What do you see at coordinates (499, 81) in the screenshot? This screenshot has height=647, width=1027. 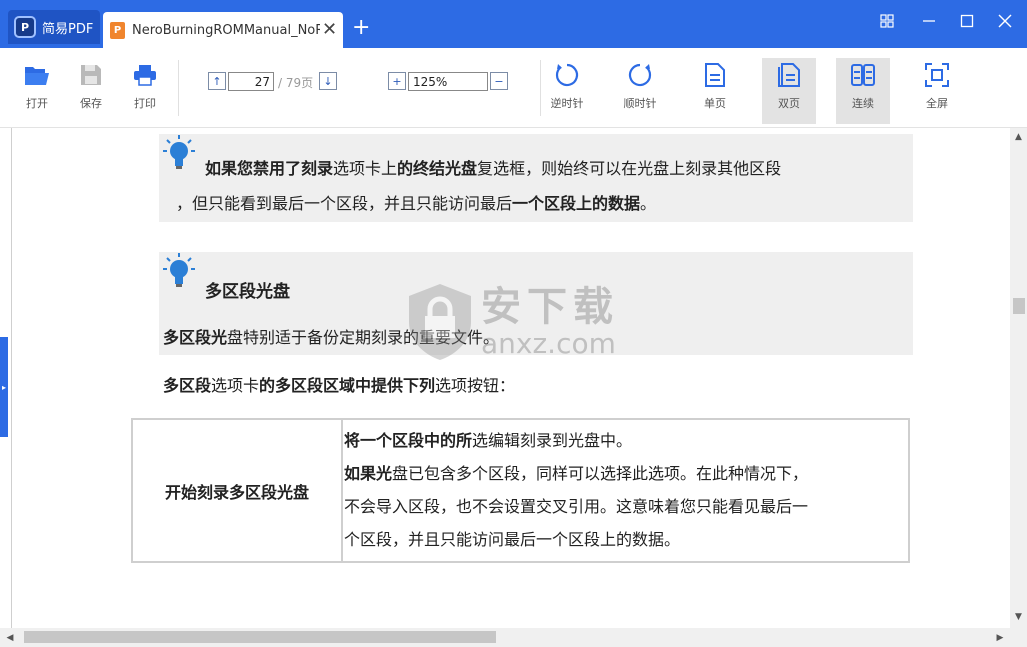 I see `zoom-out-button: −` at bounding box center [499, 81].